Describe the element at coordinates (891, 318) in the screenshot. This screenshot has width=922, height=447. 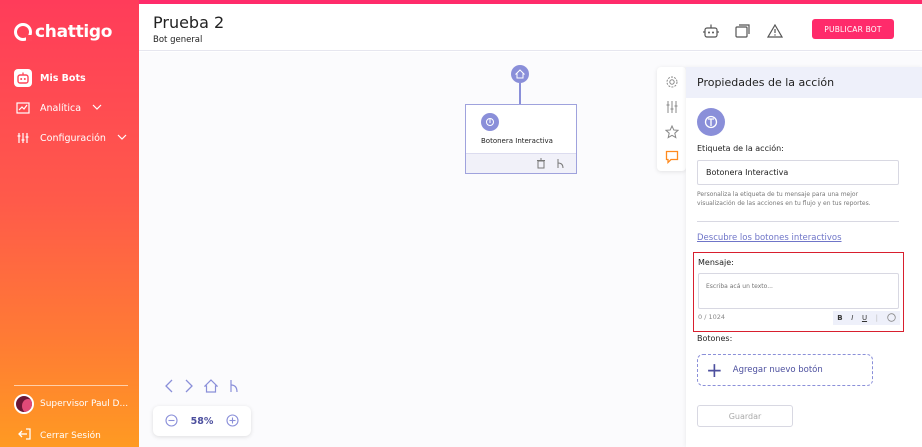
I see `emoji-icon` at that location.